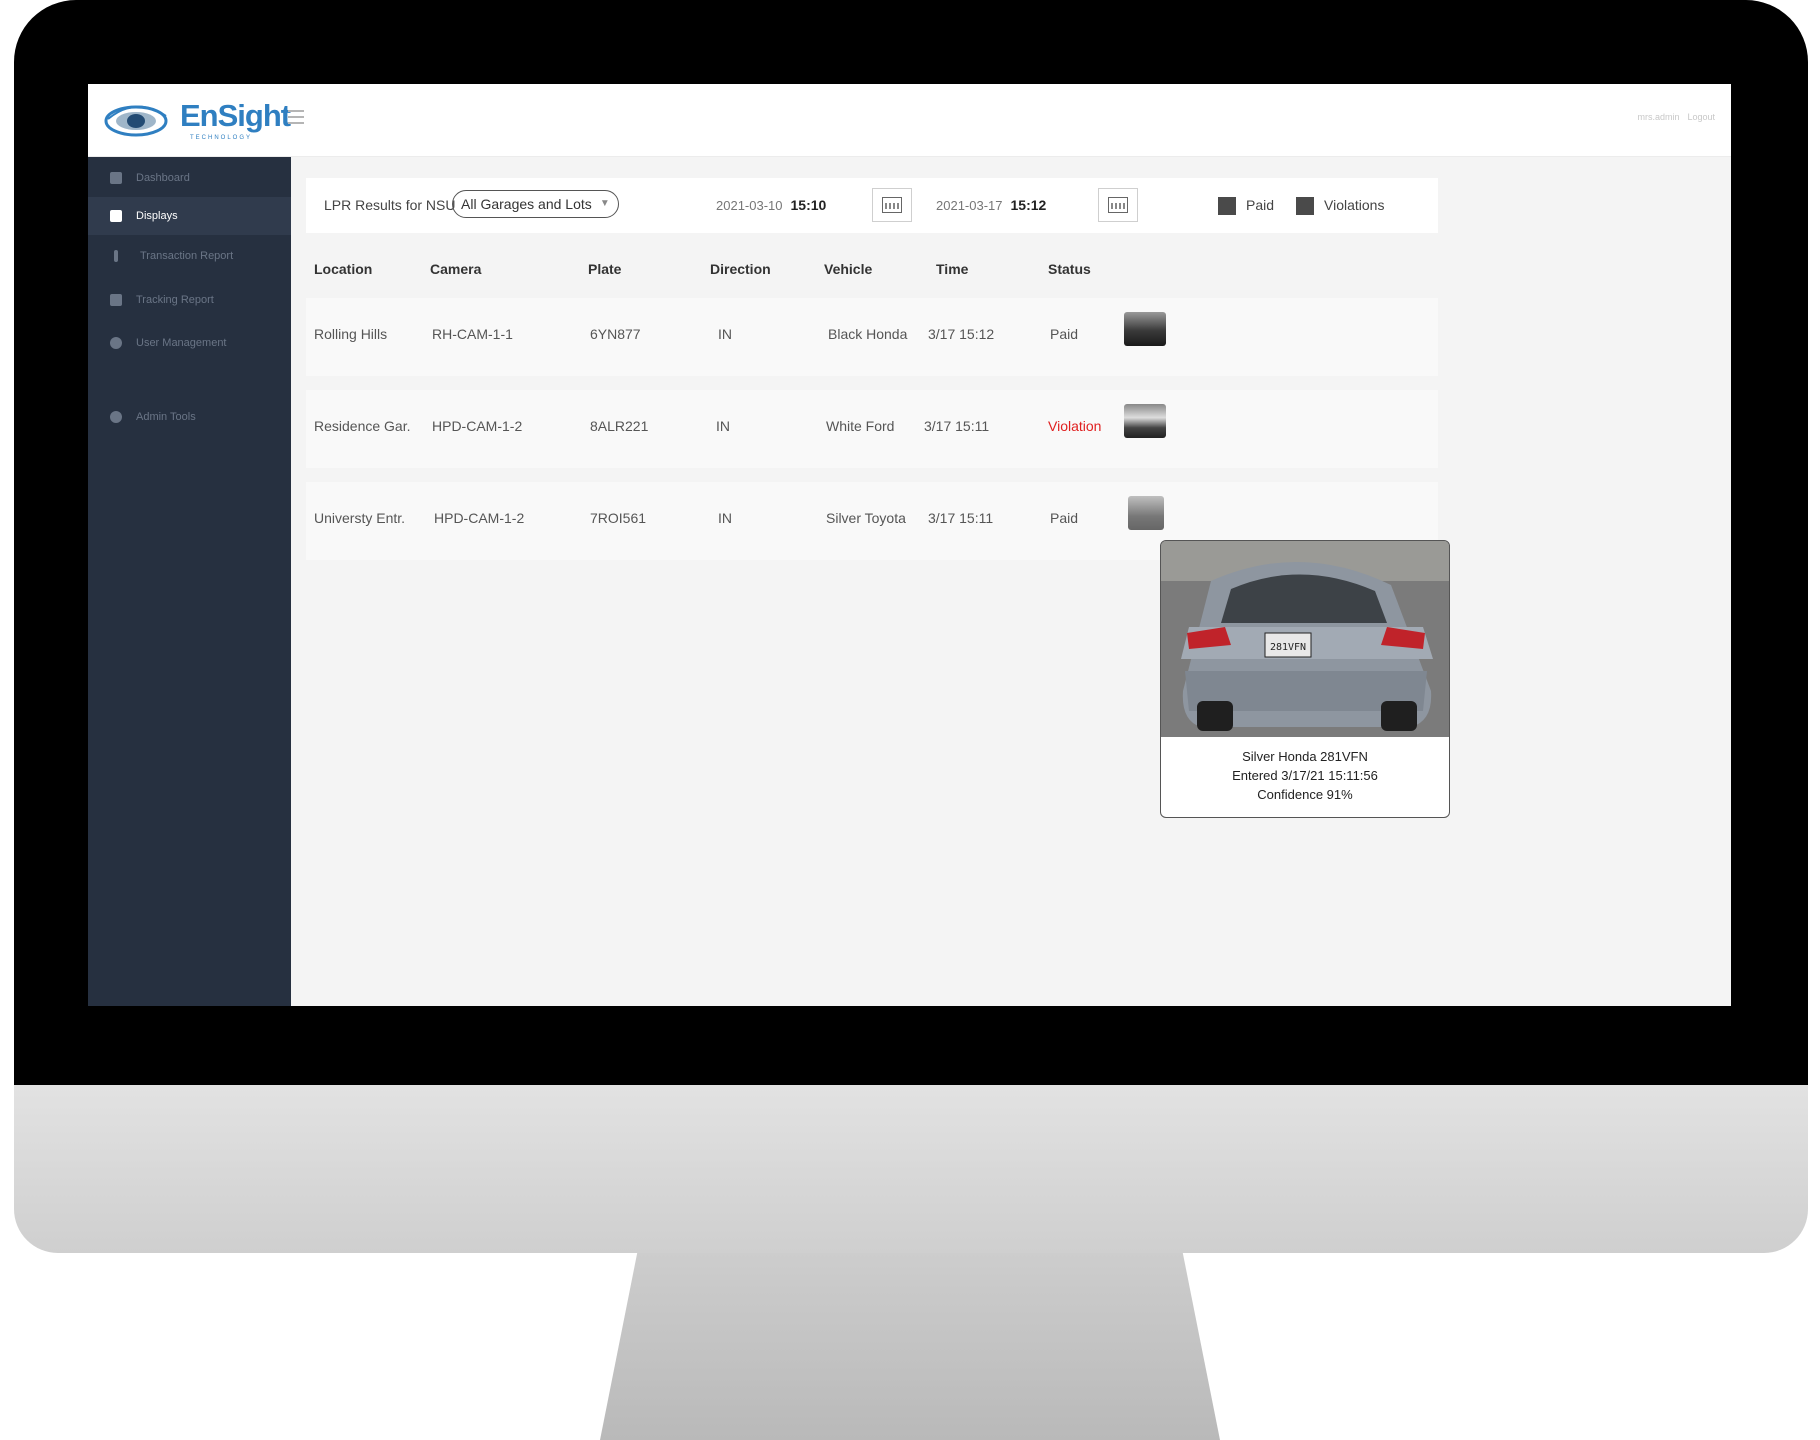 Image resolution: width=1820 pixels, height=1440 pixels. I want to click on car-rear-illustration: 281VFN, so click(1305, 639).